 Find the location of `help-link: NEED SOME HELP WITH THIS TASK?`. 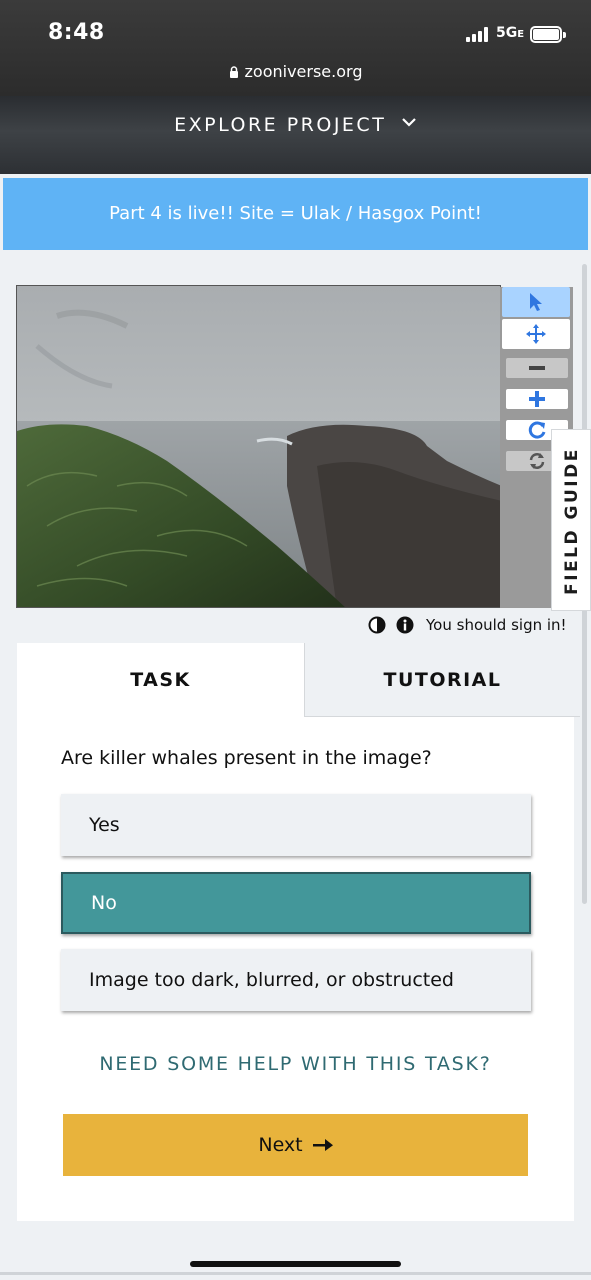

help-link: NEED SOME HELP WITH THIS TASK? is located at coordinates (295, 1064).